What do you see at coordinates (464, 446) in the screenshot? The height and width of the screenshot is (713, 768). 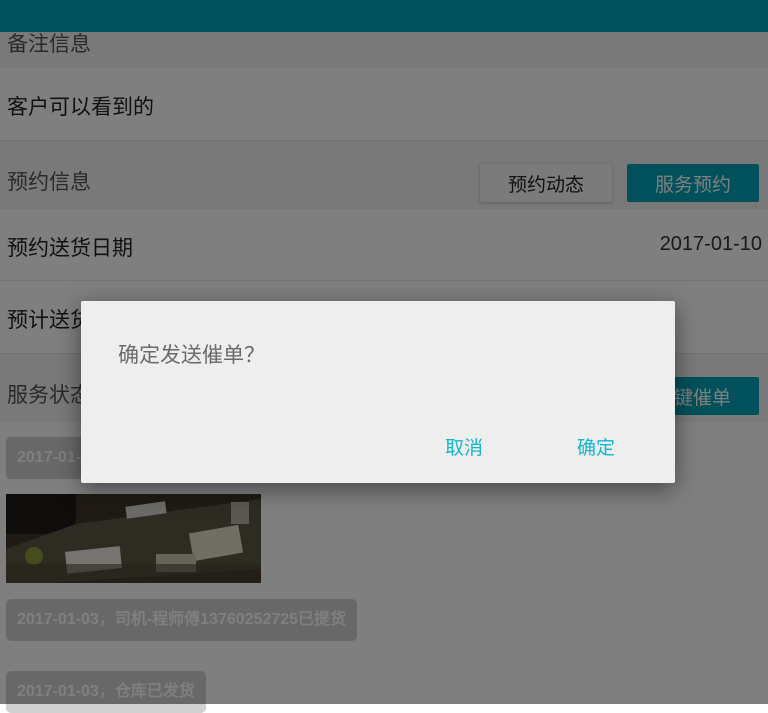 I see `dialog-cancel-button: 取消` at bounding box center [464, 446].